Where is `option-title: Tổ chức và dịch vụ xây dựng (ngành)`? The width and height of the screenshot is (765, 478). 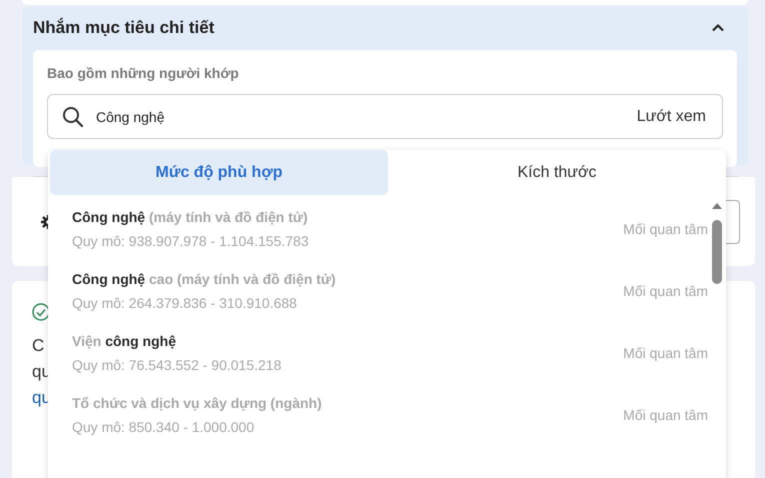 option-title: Tổ chức và dịch vụ xây dựng (ngành) is located at coordinates (197, 403).